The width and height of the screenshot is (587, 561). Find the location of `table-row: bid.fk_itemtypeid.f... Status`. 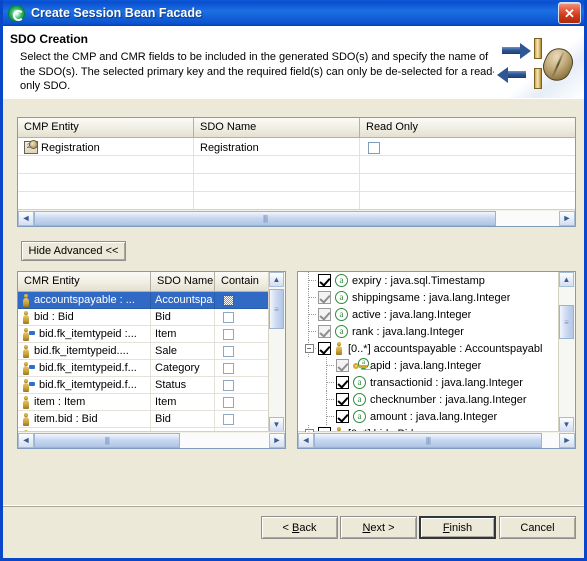

table-row: bid.fk_itemtypeid.f... Status is located at coordinates (143, 385).